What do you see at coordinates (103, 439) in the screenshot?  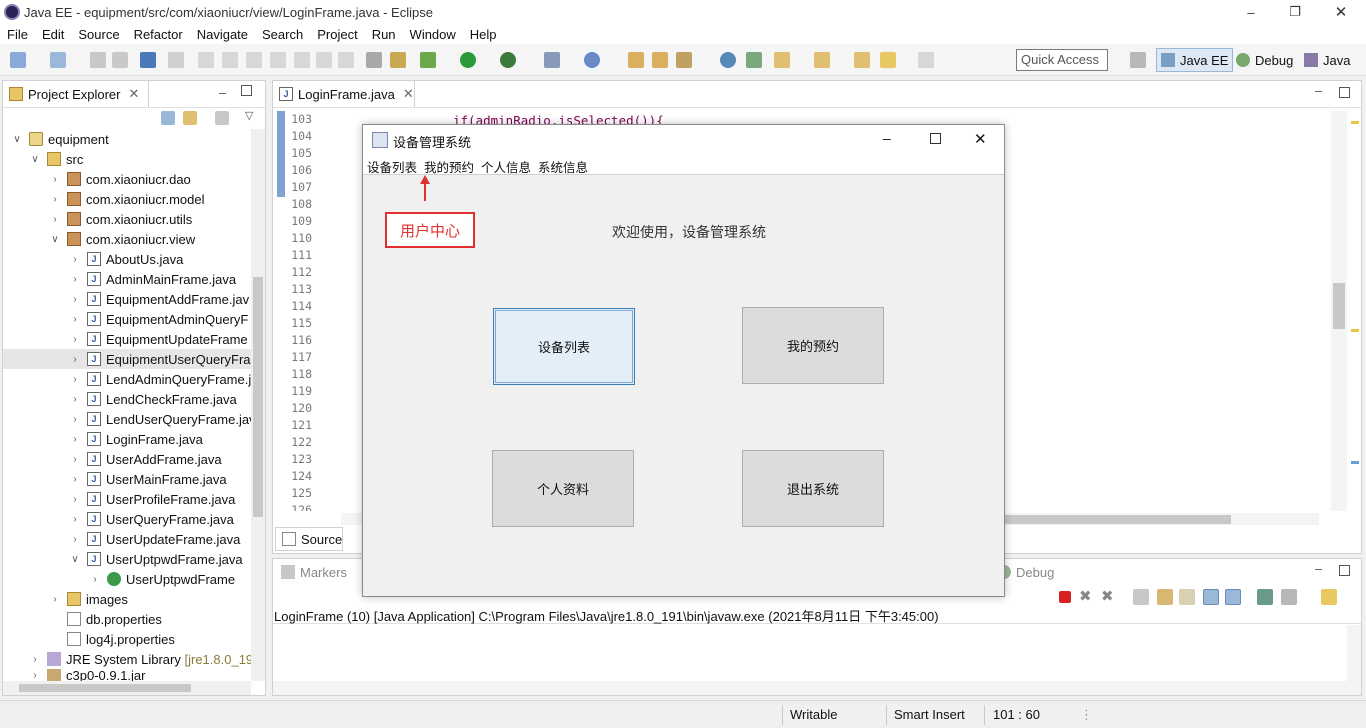 I see `tree-item-java-file: › J LoginFrame.java` at bounding box center [103, 439].